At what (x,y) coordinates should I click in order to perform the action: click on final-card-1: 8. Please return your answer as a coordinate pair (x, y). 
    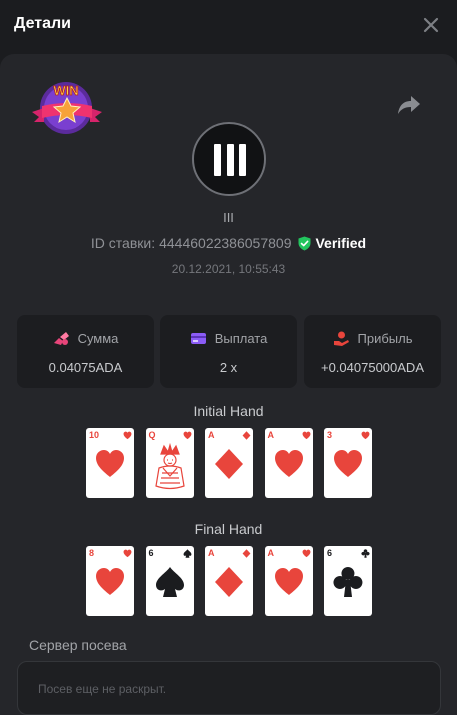
    Looking at the image, I should click on (110, 581).